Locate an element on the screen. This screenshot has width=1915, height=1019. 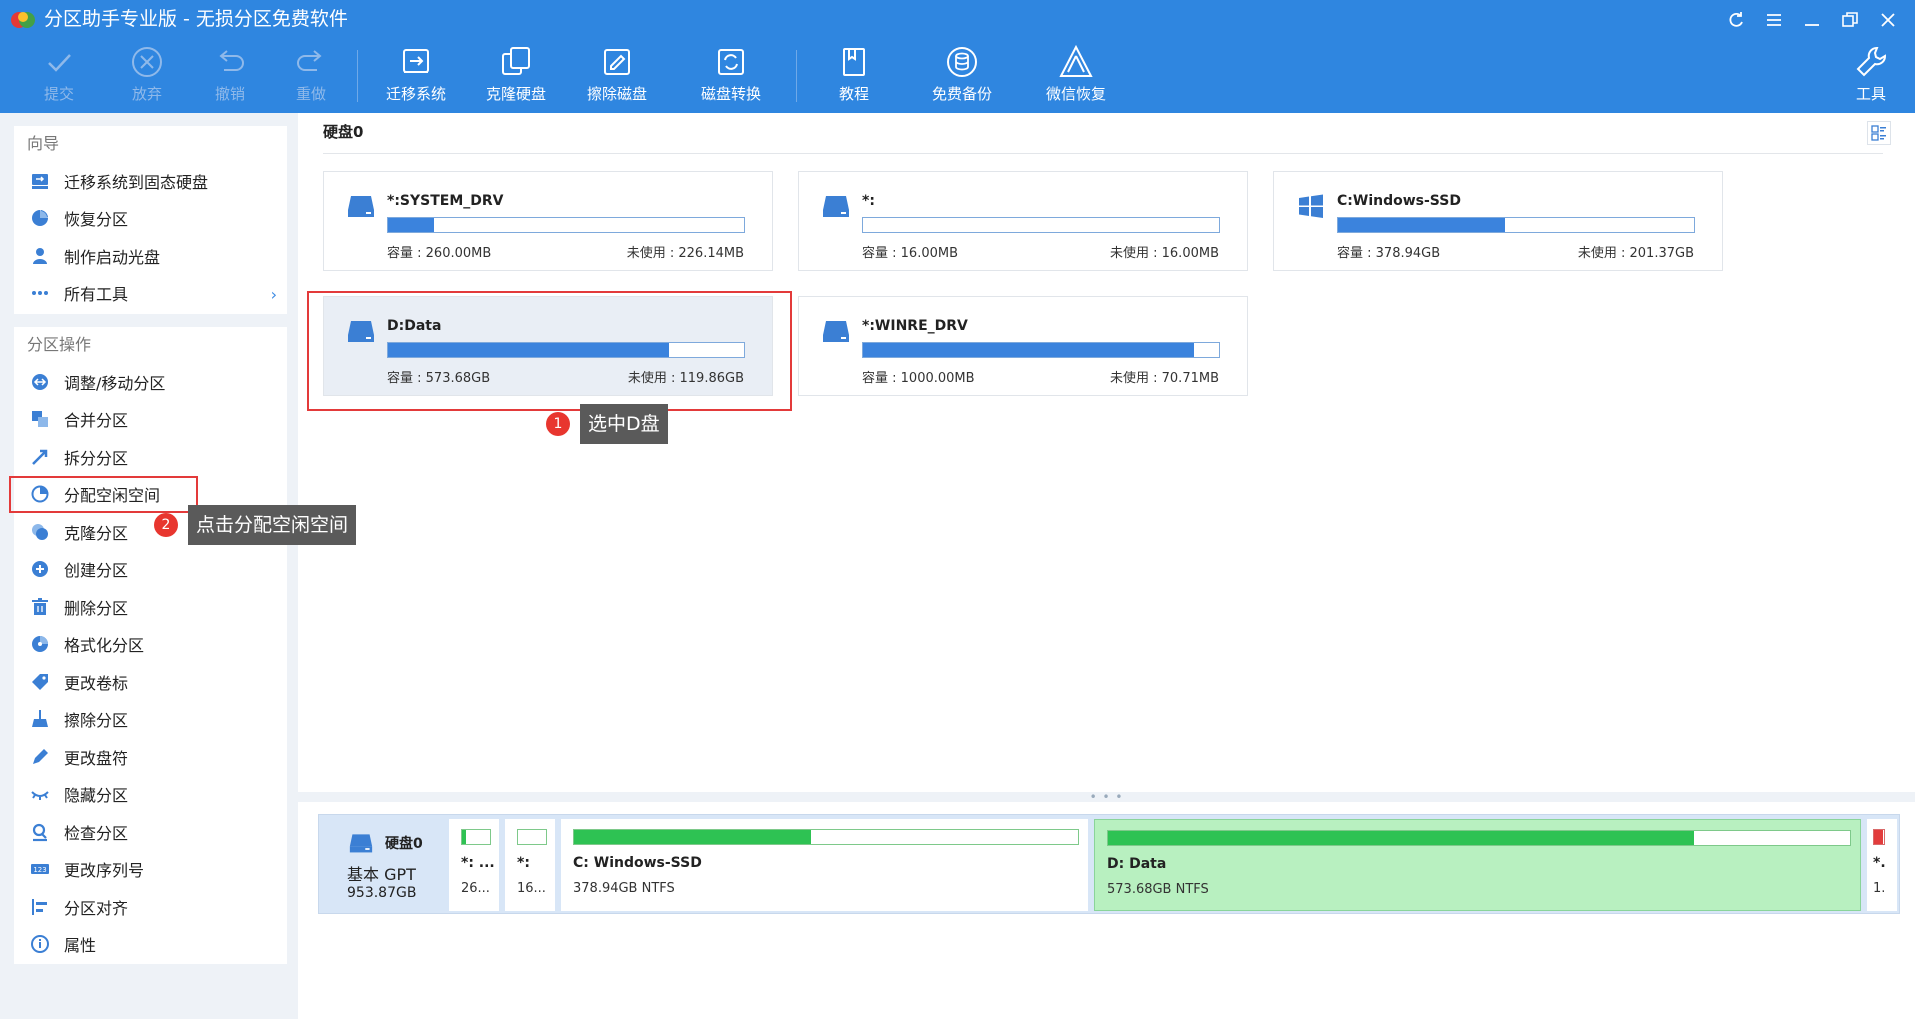
wipe-disk-icon is located at coordinates (617, 62).